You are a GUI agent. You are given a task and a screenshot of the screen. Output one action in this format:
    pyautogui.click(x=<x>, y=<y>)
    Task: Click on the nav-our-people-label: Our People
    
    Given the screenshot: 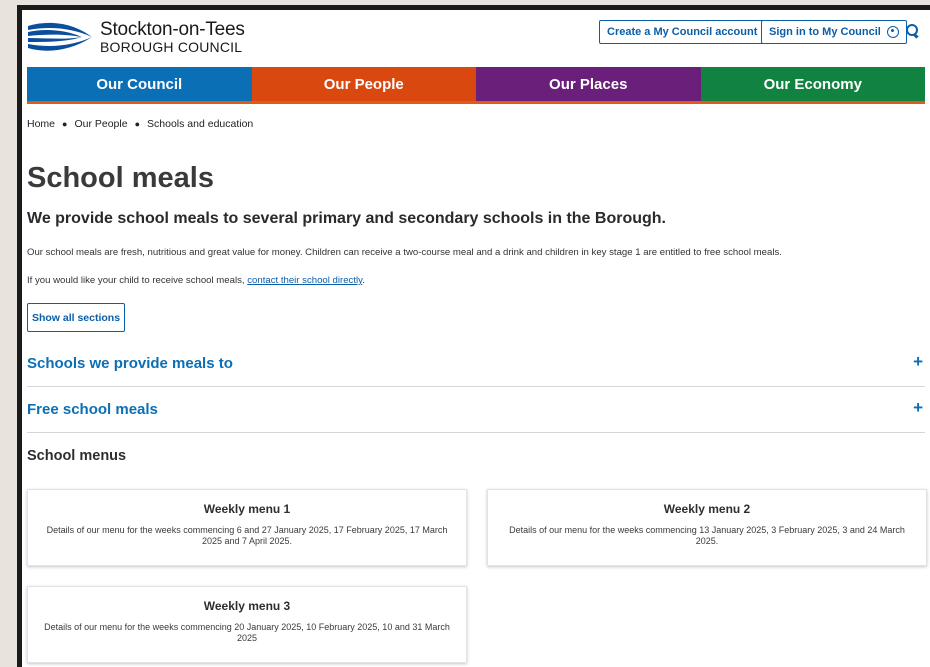 What is the action you would take?
    pyautogui.click(x=363, y=84)
    